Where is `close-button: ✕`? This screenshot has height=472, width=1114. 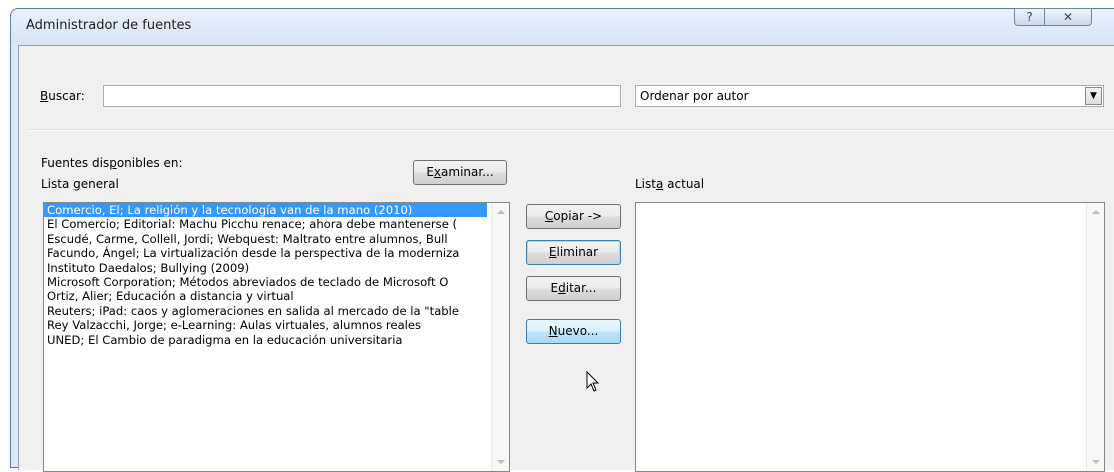 close-button: ✕ is located at coordinates (1068, 17).